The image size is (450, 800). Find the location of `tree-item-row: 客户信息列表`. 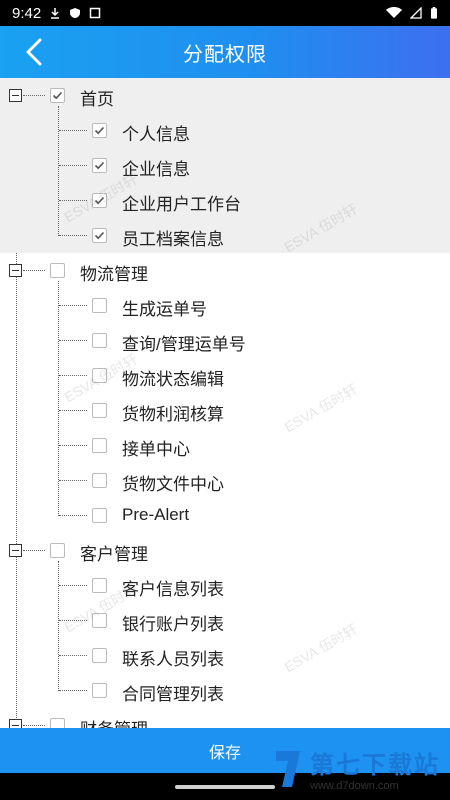

tree-item-row: 客户信息列表 is located at coordinates (225, 585).